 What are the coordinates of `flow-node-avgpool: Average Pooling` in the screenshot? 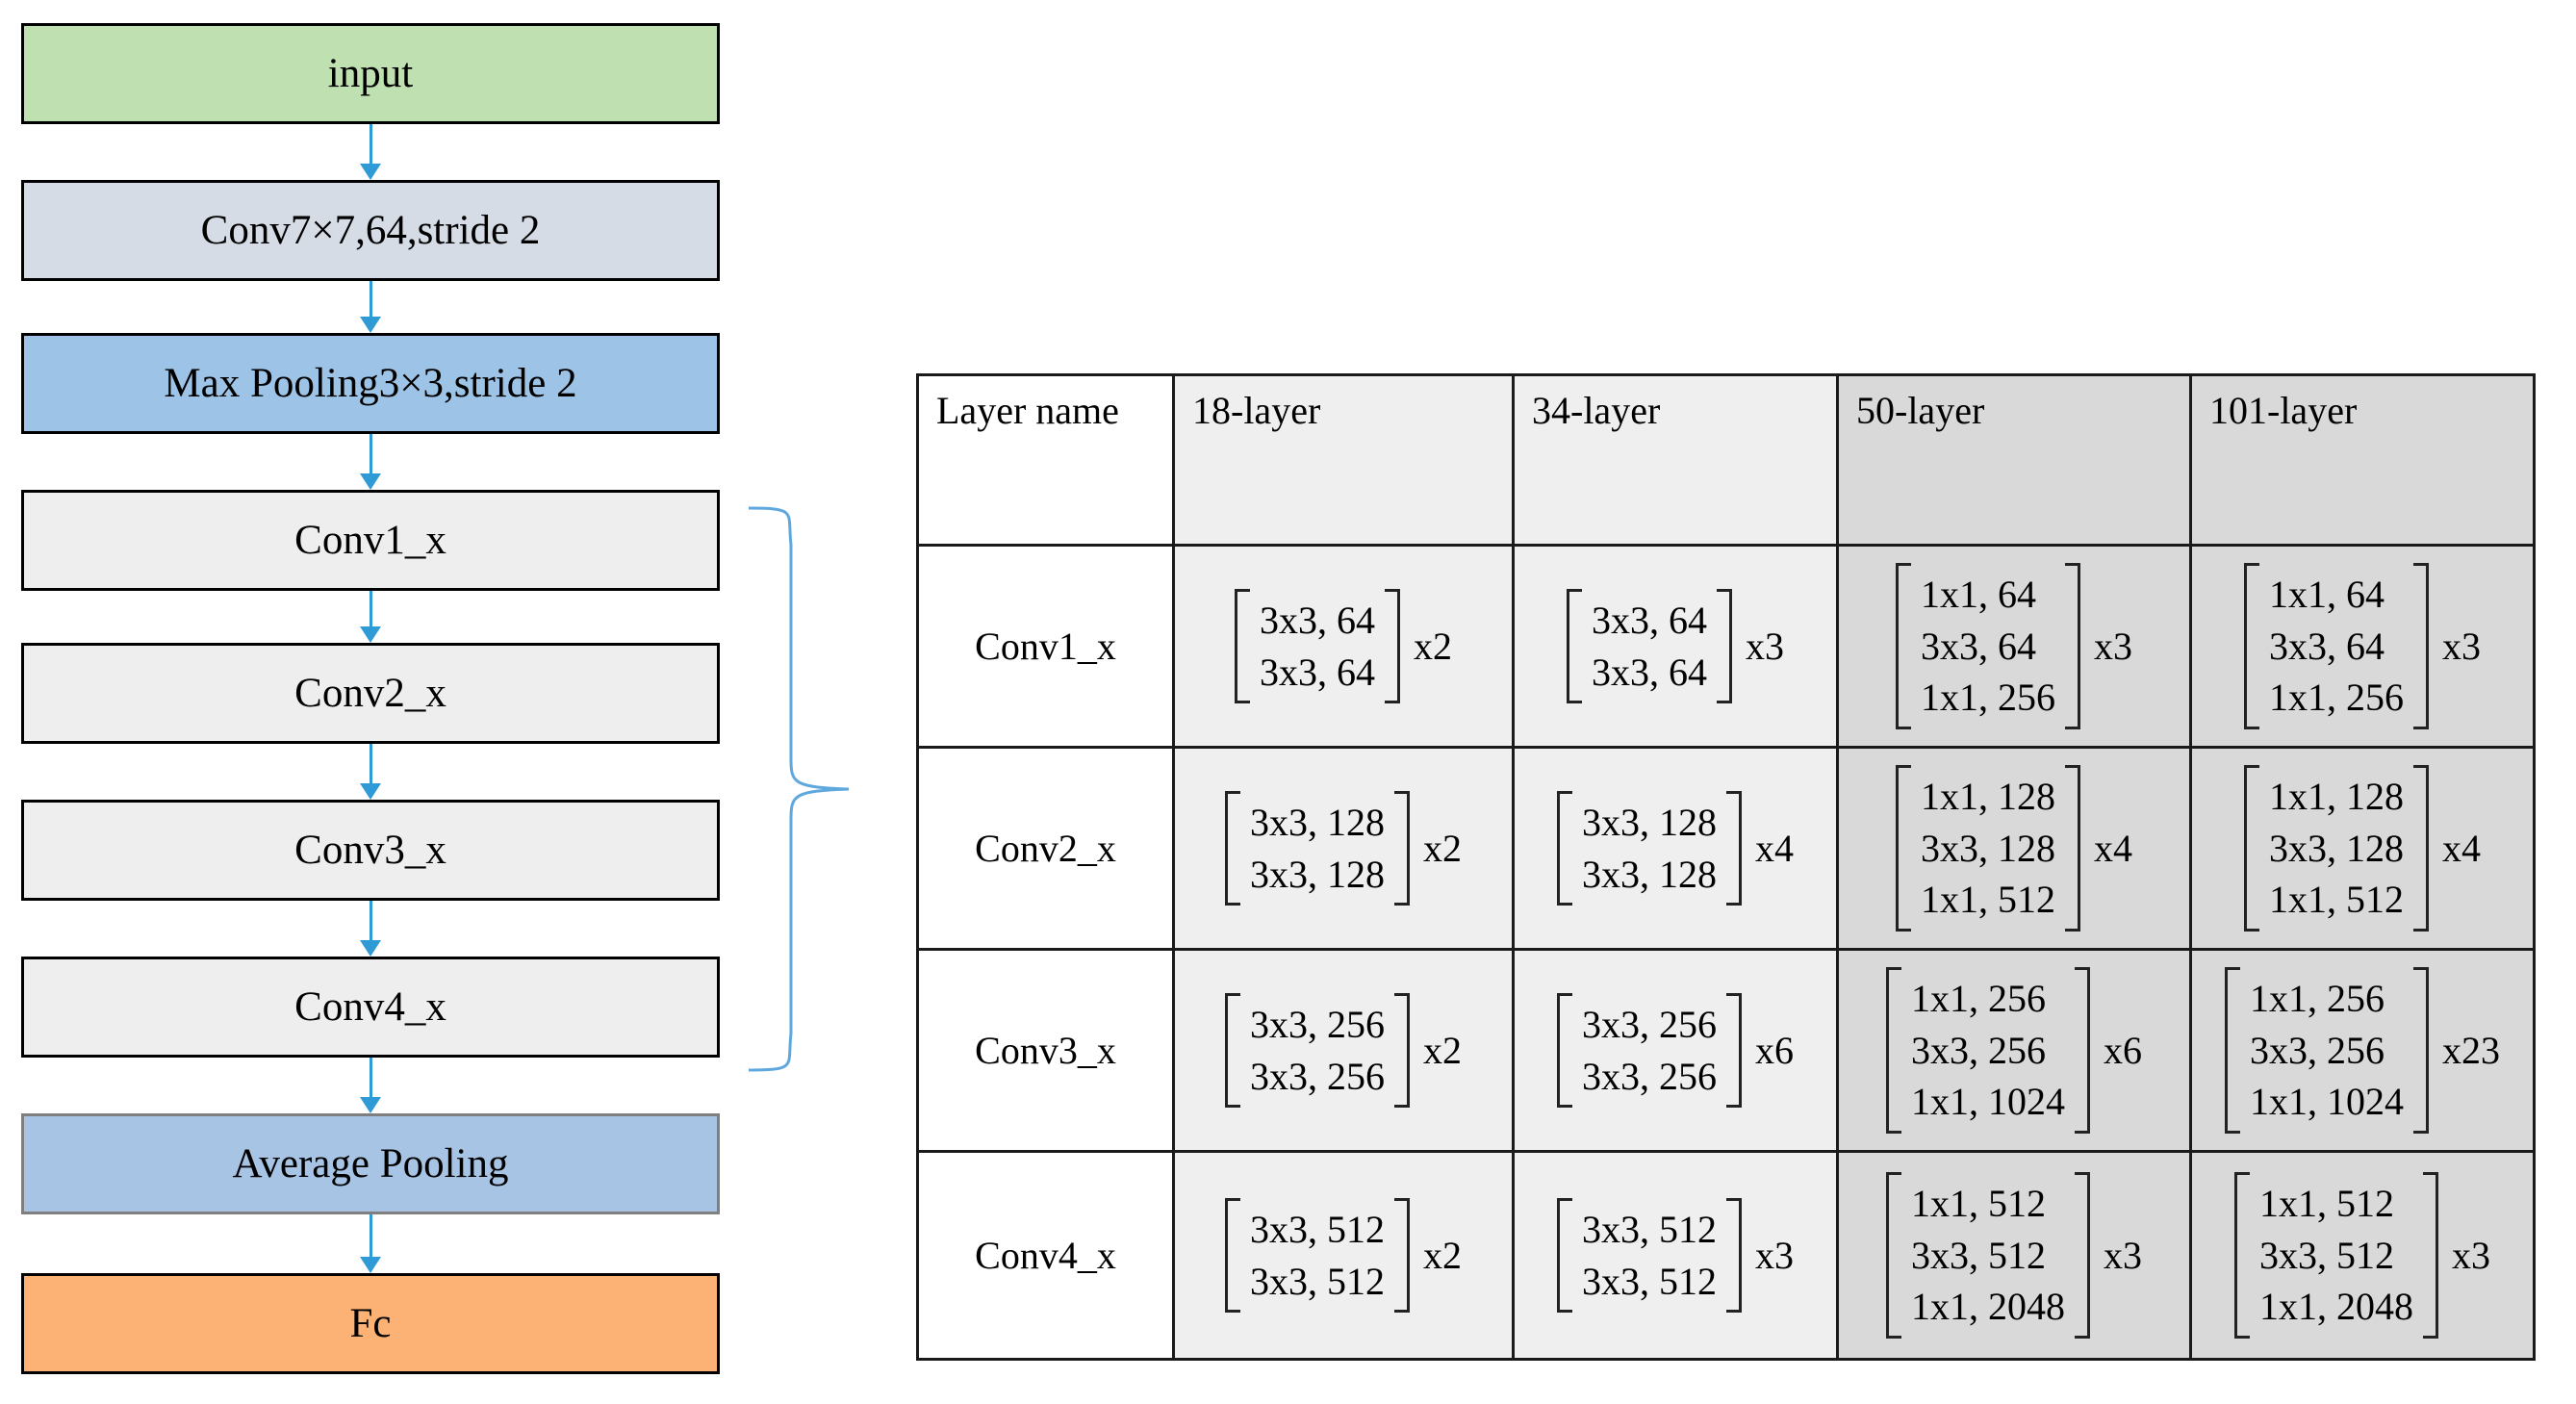 It's located at (370, 1163).